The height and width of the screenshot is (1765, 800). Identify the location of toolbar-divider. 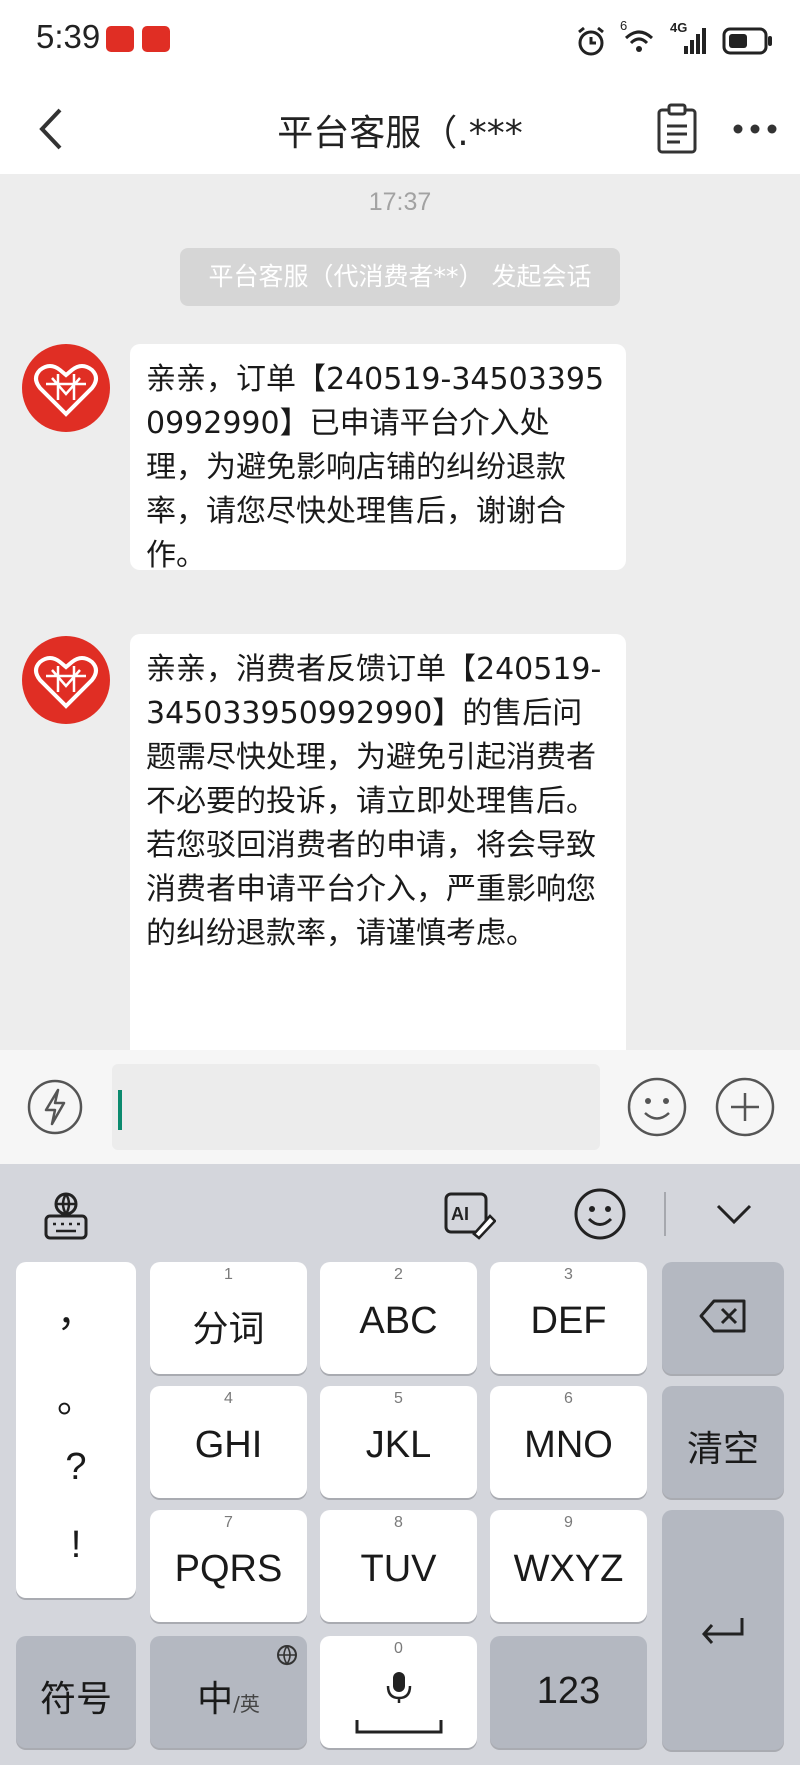
(665, 1214).